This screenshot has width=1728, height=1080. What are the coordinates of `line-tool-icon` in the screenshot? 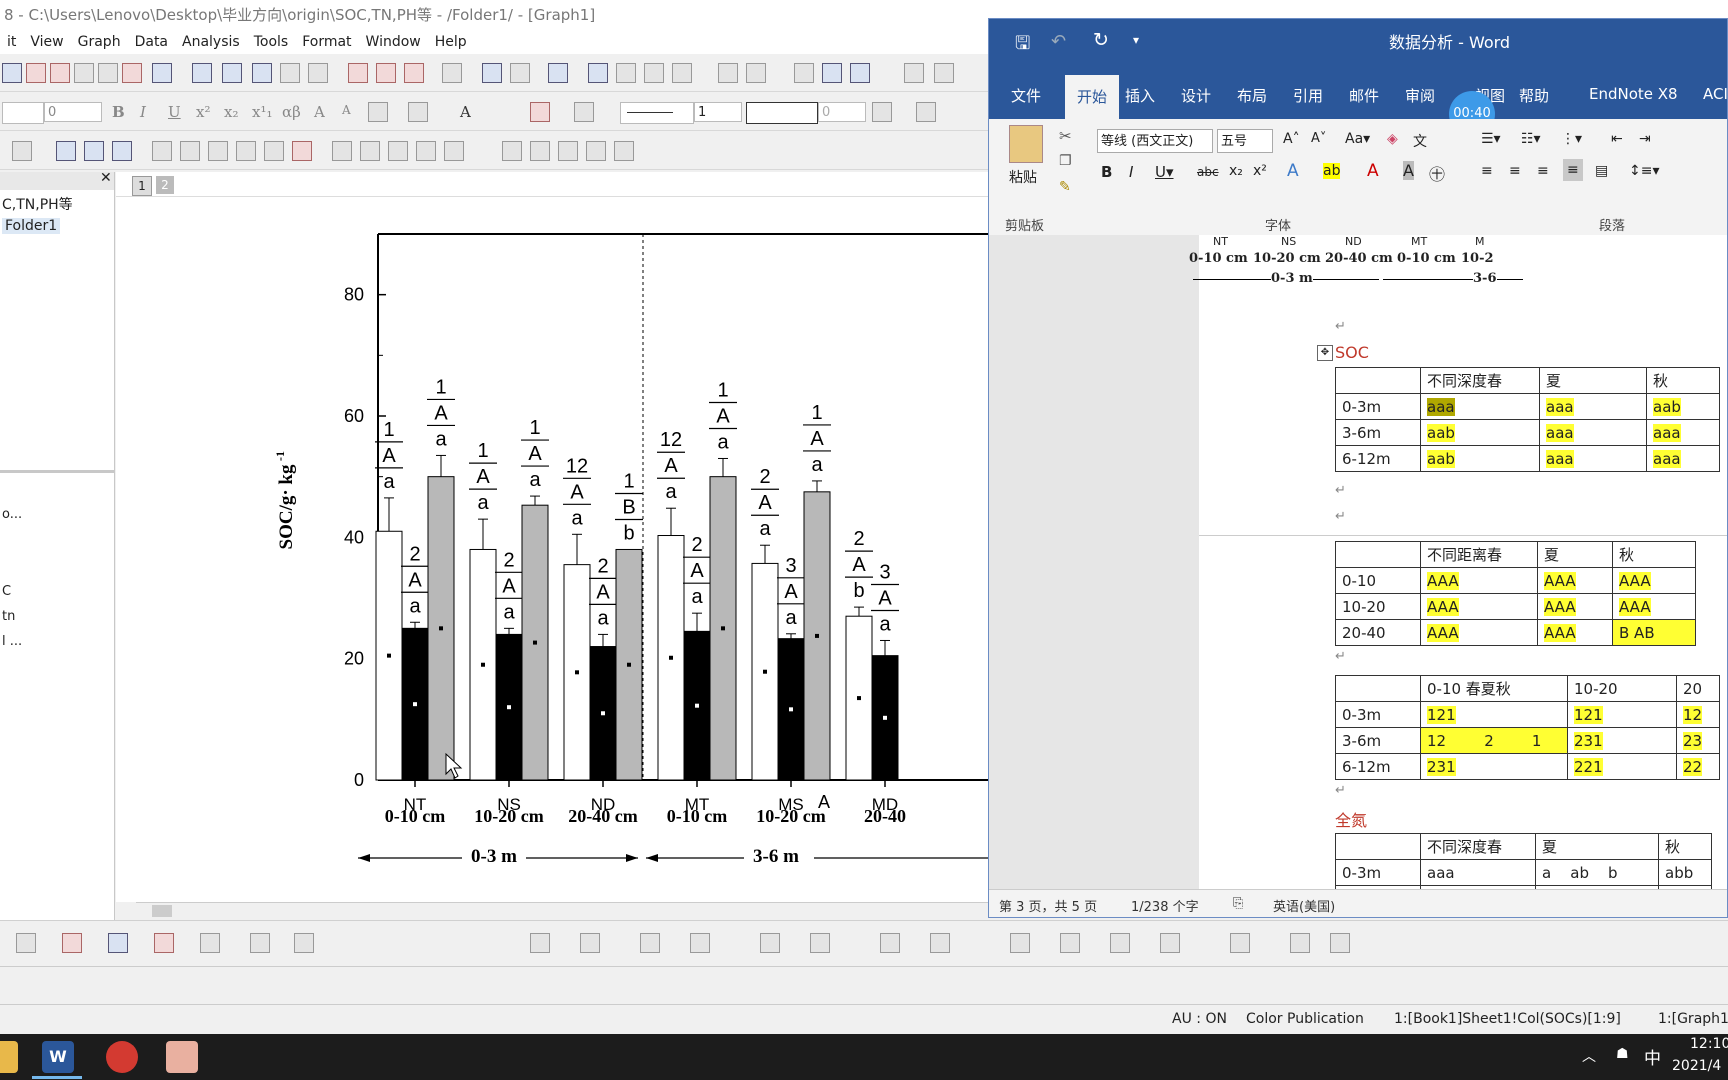 It's located at (26, 943).